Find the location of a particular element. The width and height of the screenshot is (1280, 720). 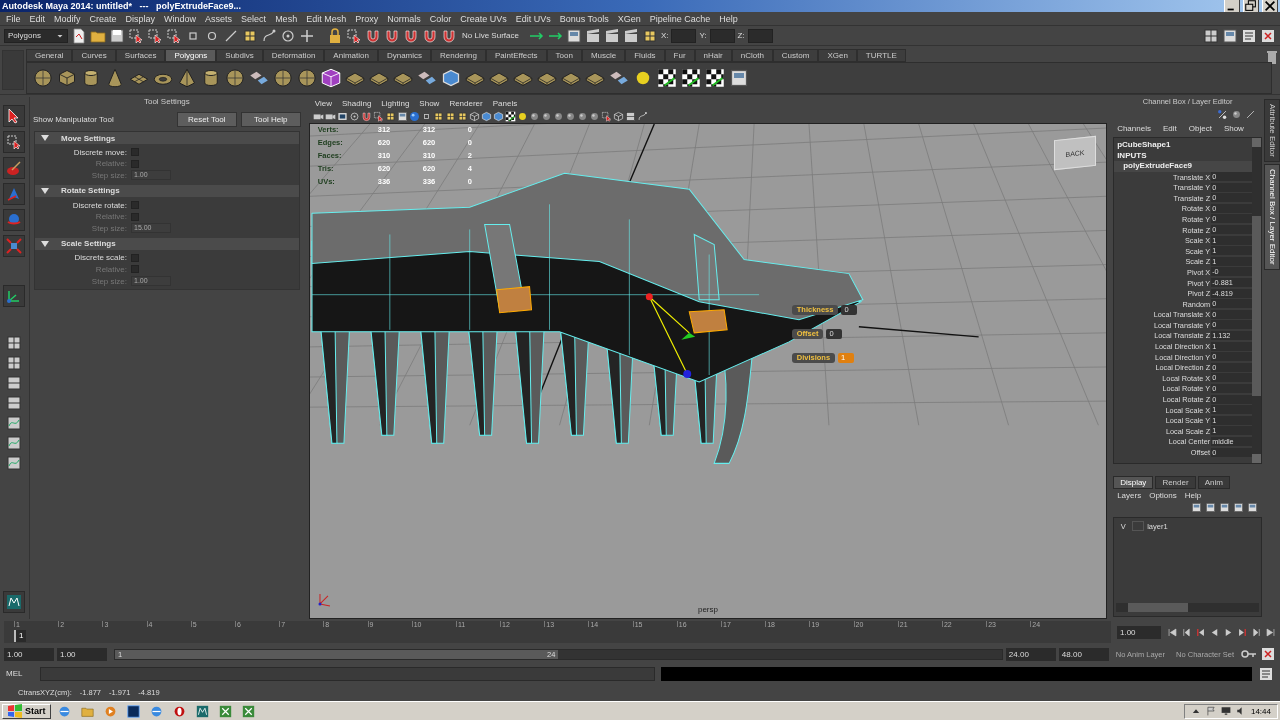

shelf-tab: Curves is located at coordinates (94, 55).